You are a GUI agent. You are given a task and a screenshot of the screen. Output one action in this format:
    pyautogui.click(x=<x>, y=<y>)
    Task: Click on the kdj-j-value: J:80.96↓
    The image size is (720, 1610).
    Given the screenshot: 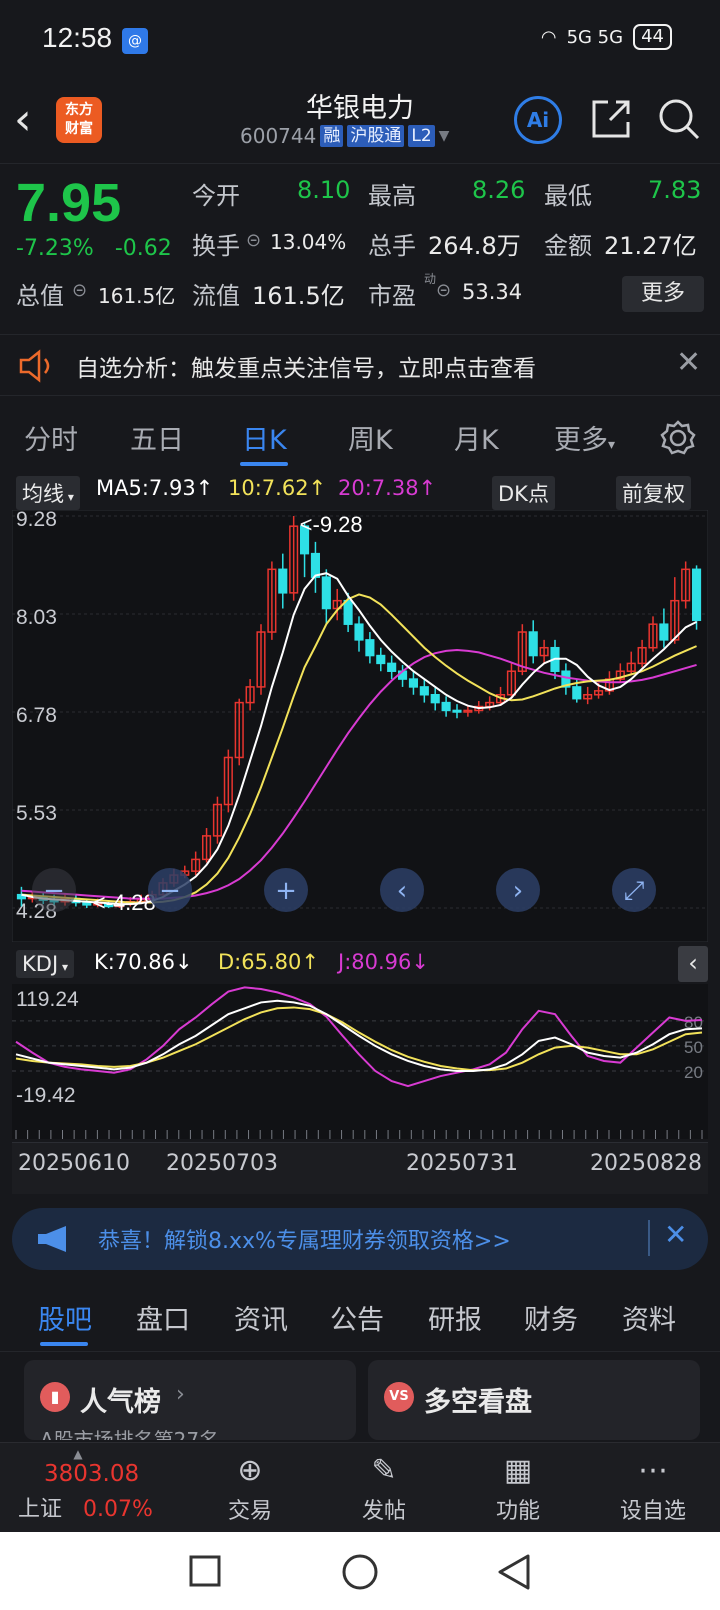 What is the action you would take?
    pyautogui.click(x=383, y=962)
    